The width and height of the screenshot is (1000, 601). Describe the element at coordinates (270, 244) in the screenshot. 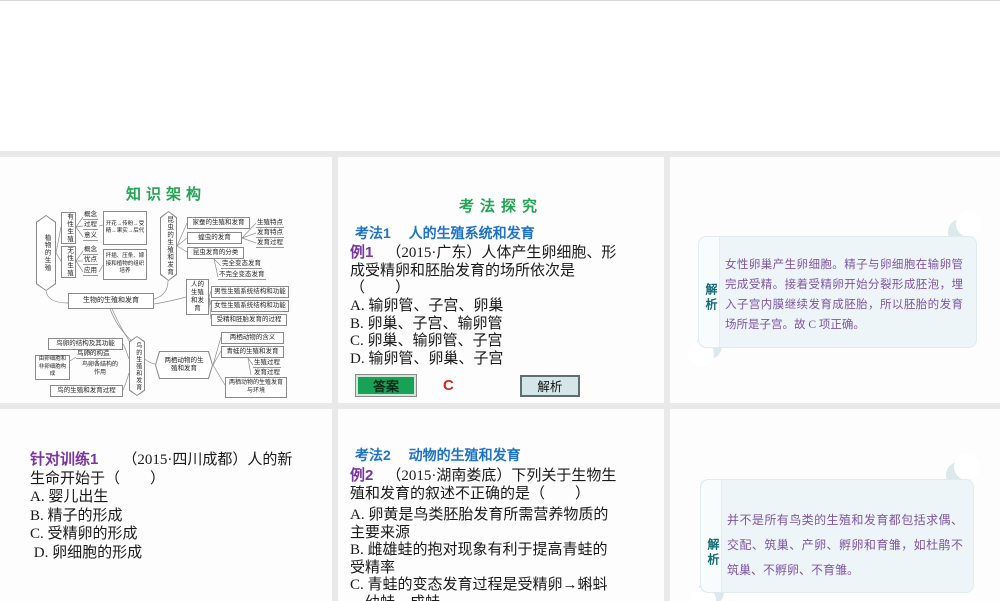

I see `mindmap-leaf-dev-process: 发育过程` at that location.